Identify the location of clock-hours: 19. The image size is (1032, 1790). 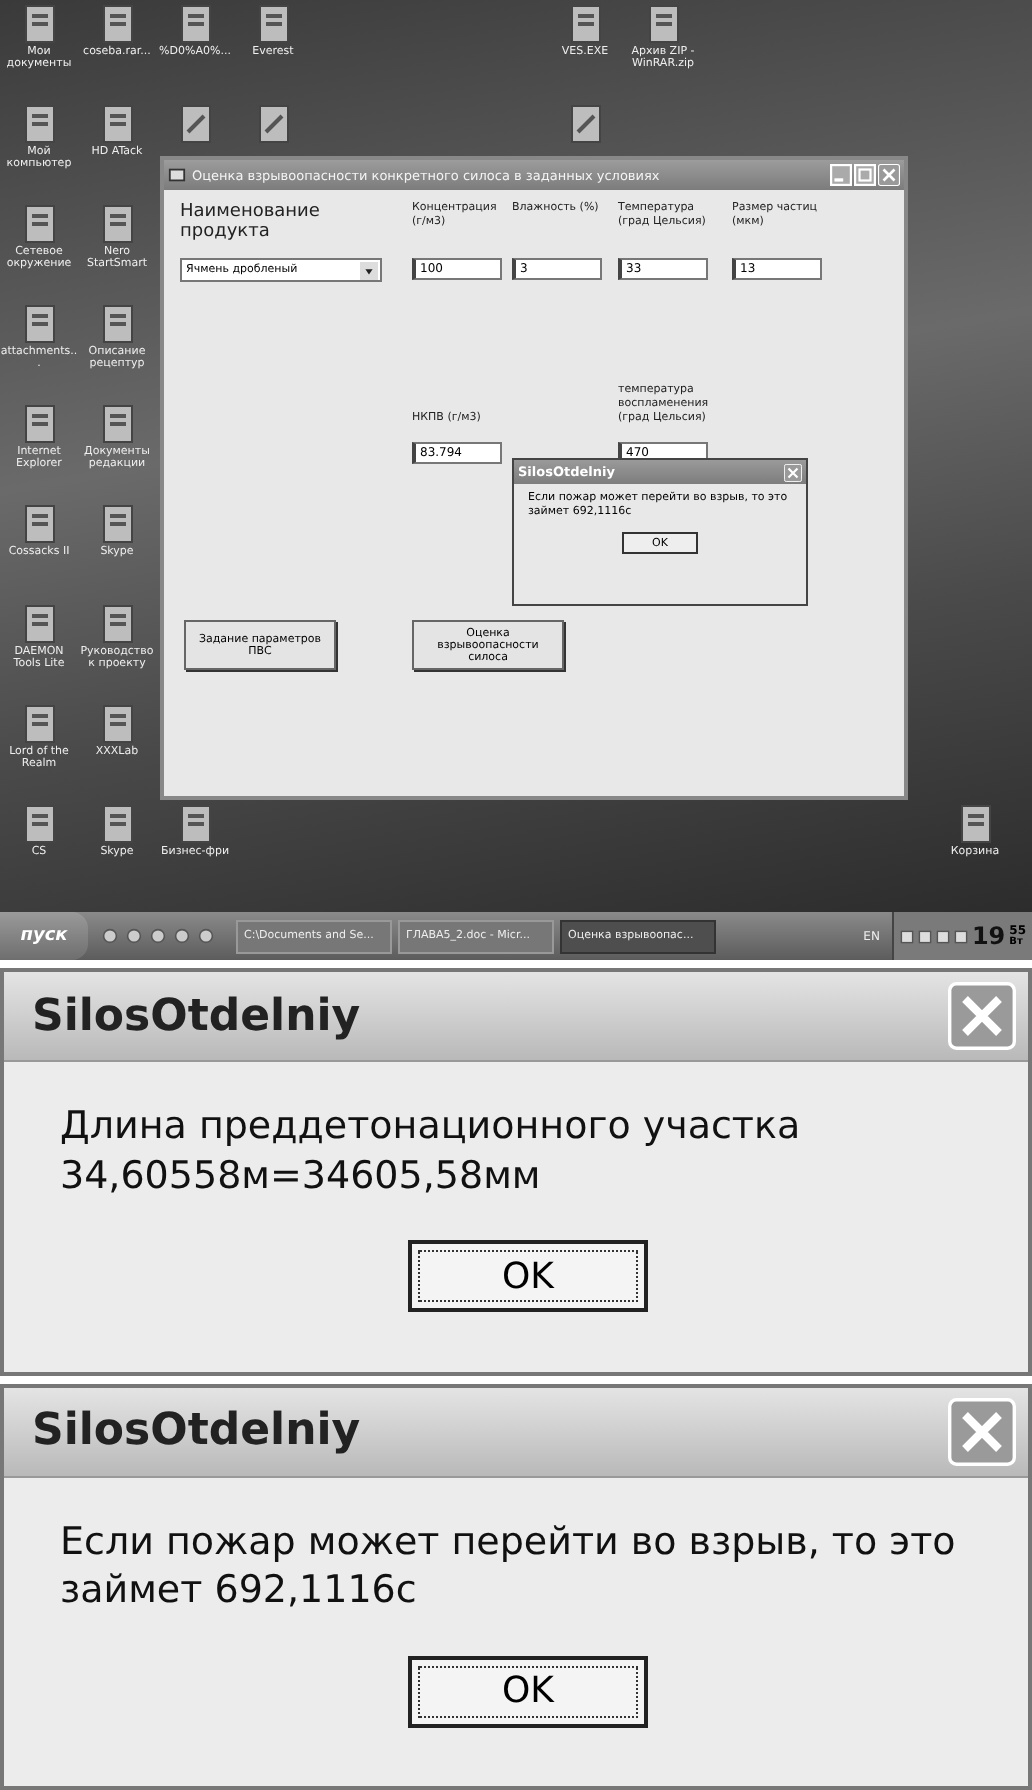
(988, 936).